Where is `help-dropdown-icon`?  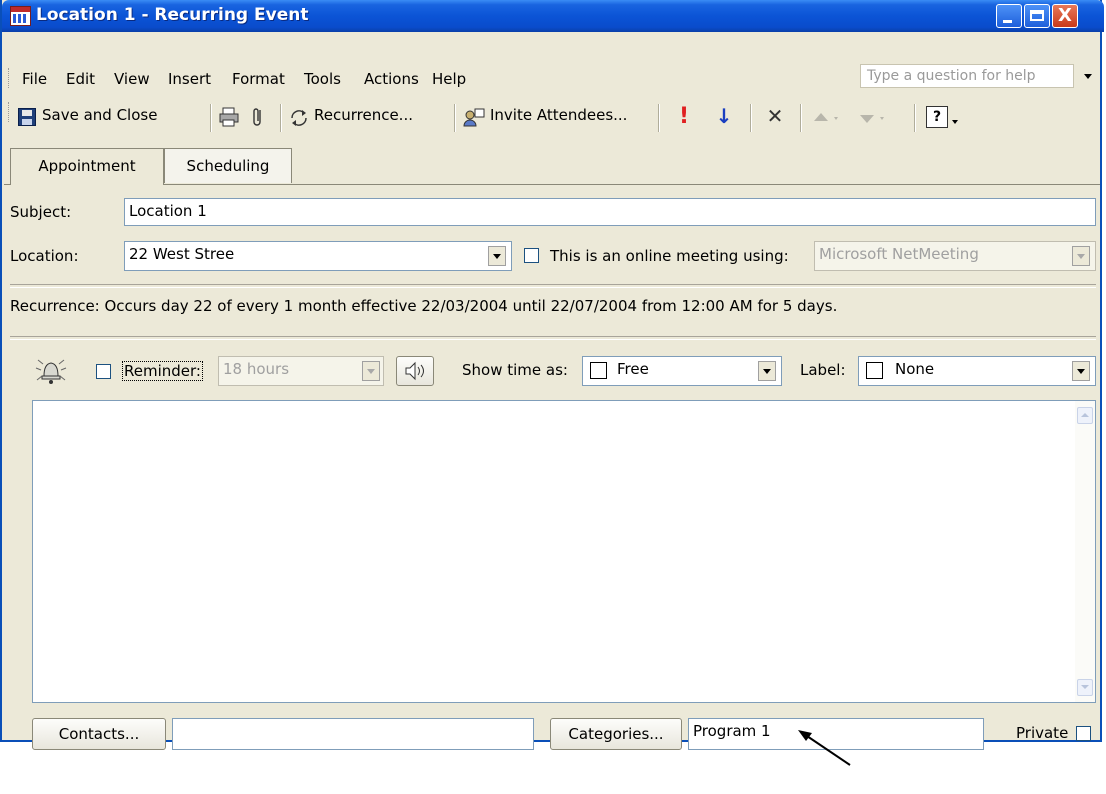 help-dropdown-icon is located at coordinates (1088, 76).